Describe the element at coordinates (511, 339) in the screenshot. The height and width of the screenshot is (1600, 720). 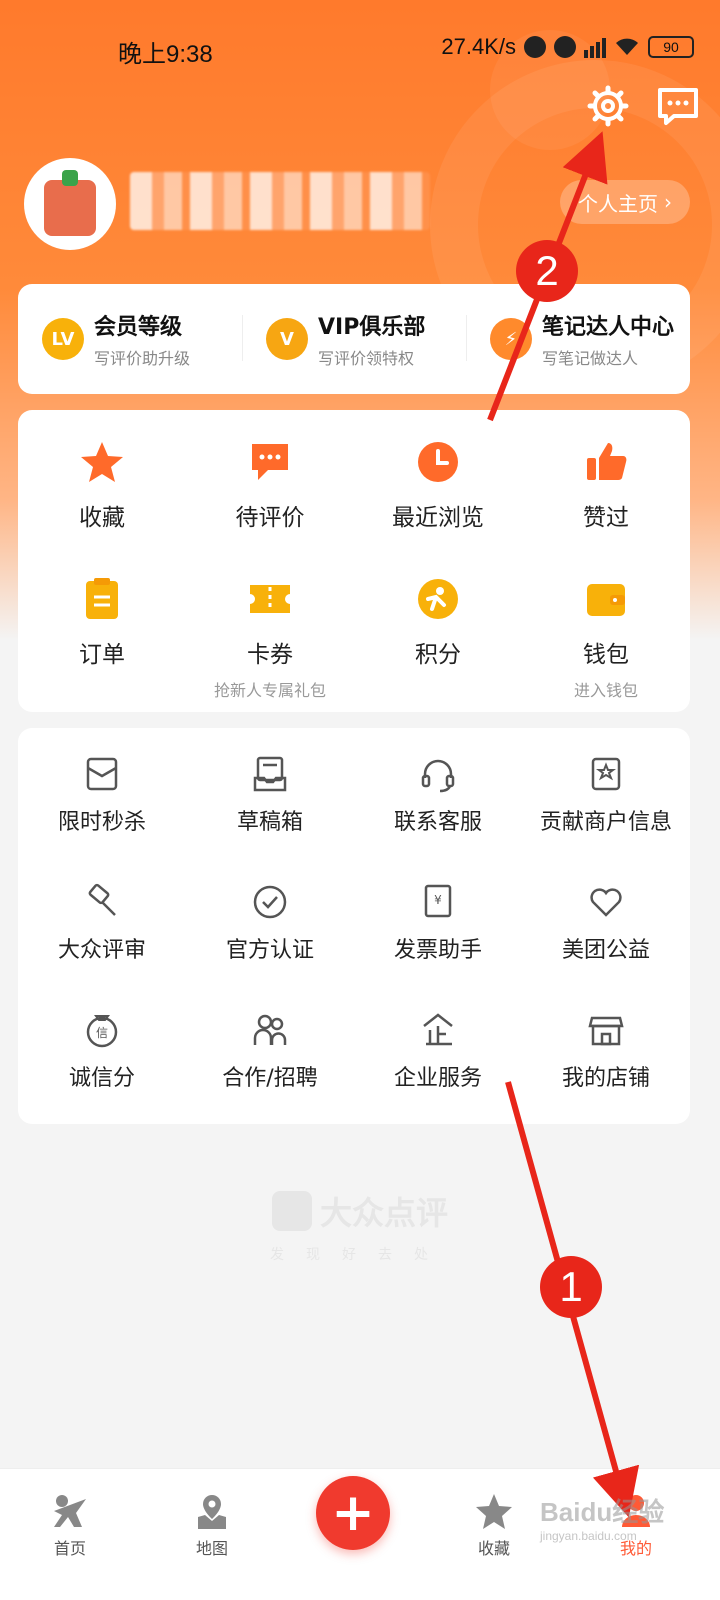
I see `bulb-icon: ⚡` at that location.